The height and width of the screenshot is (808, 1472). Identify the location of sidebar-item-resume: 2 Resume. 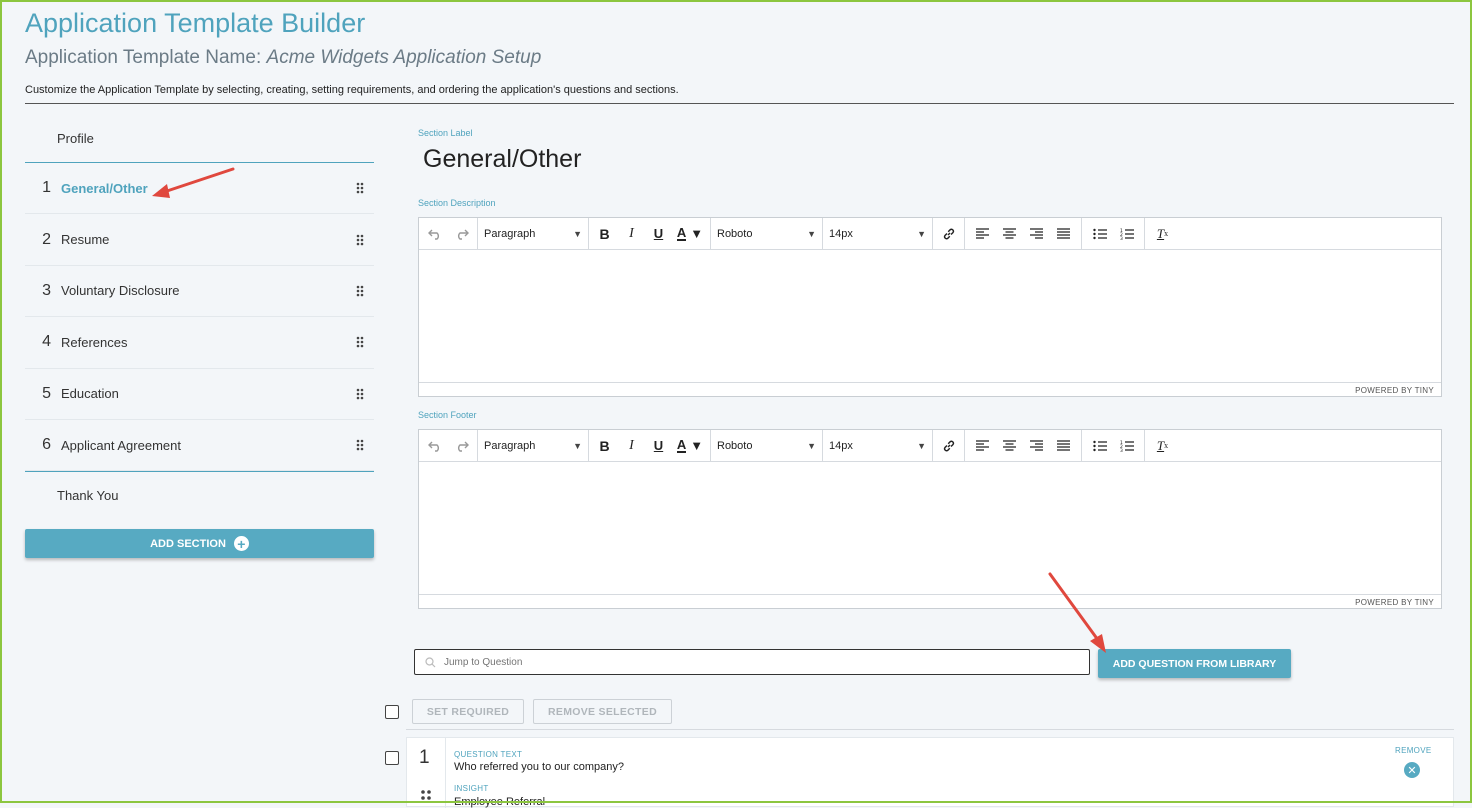
(199, 240).